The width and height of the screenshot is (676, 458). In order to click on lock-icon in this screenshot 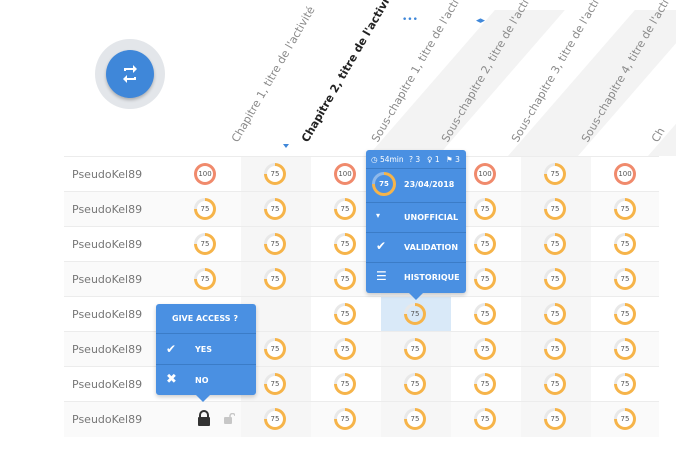, I will do `click(204, 418)`.